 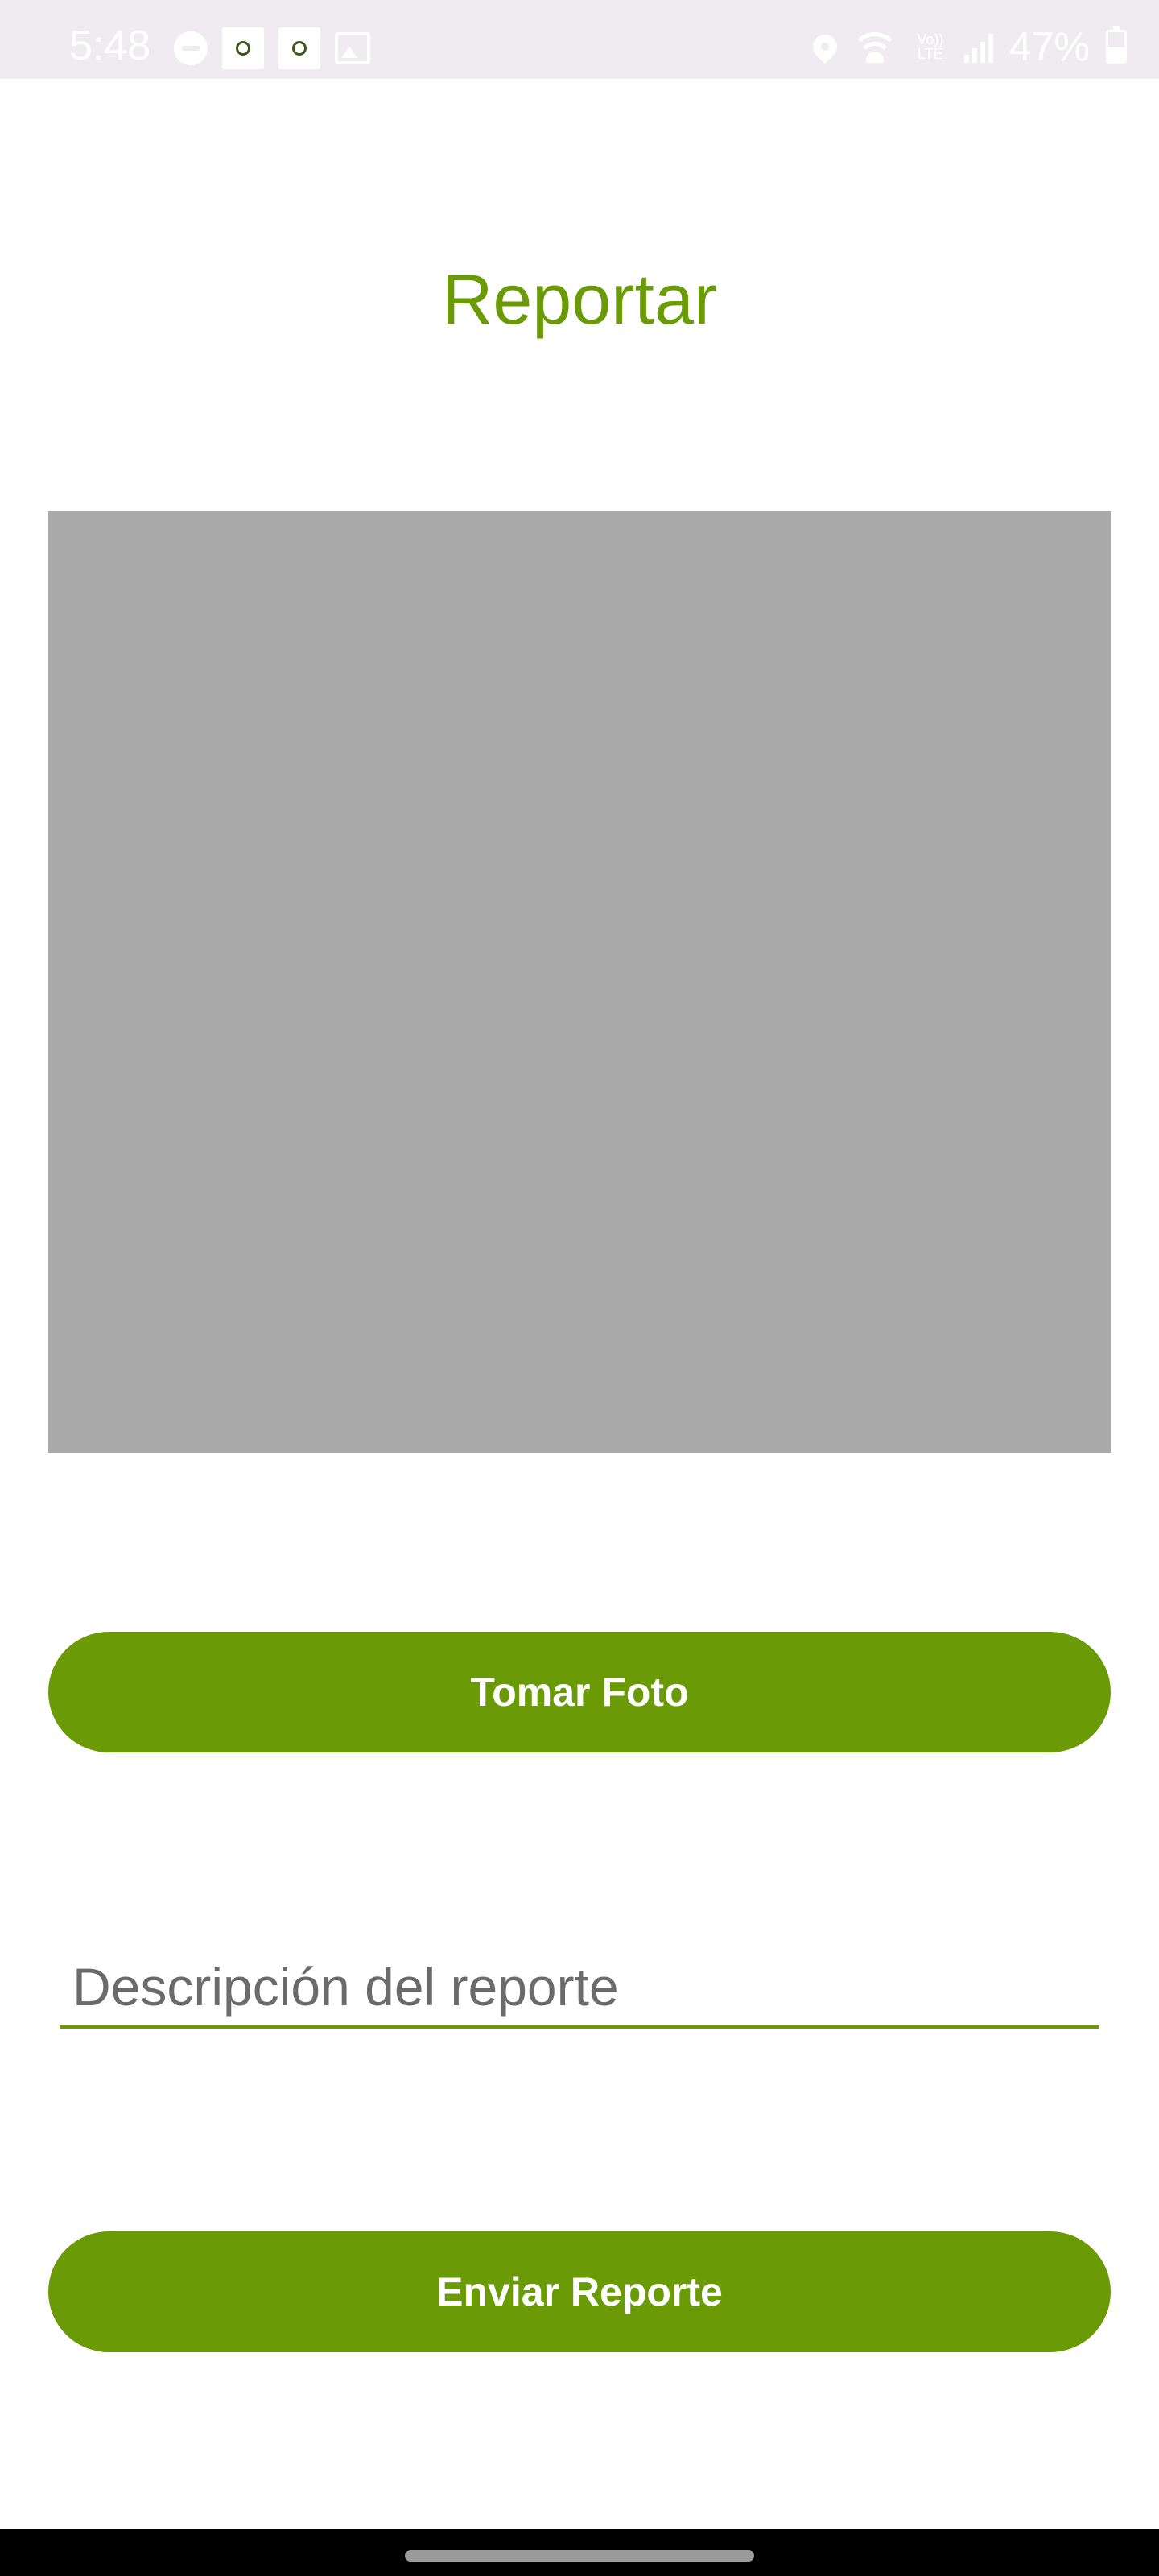 I want to click on battery-icon, so click(x=1116, y=45).